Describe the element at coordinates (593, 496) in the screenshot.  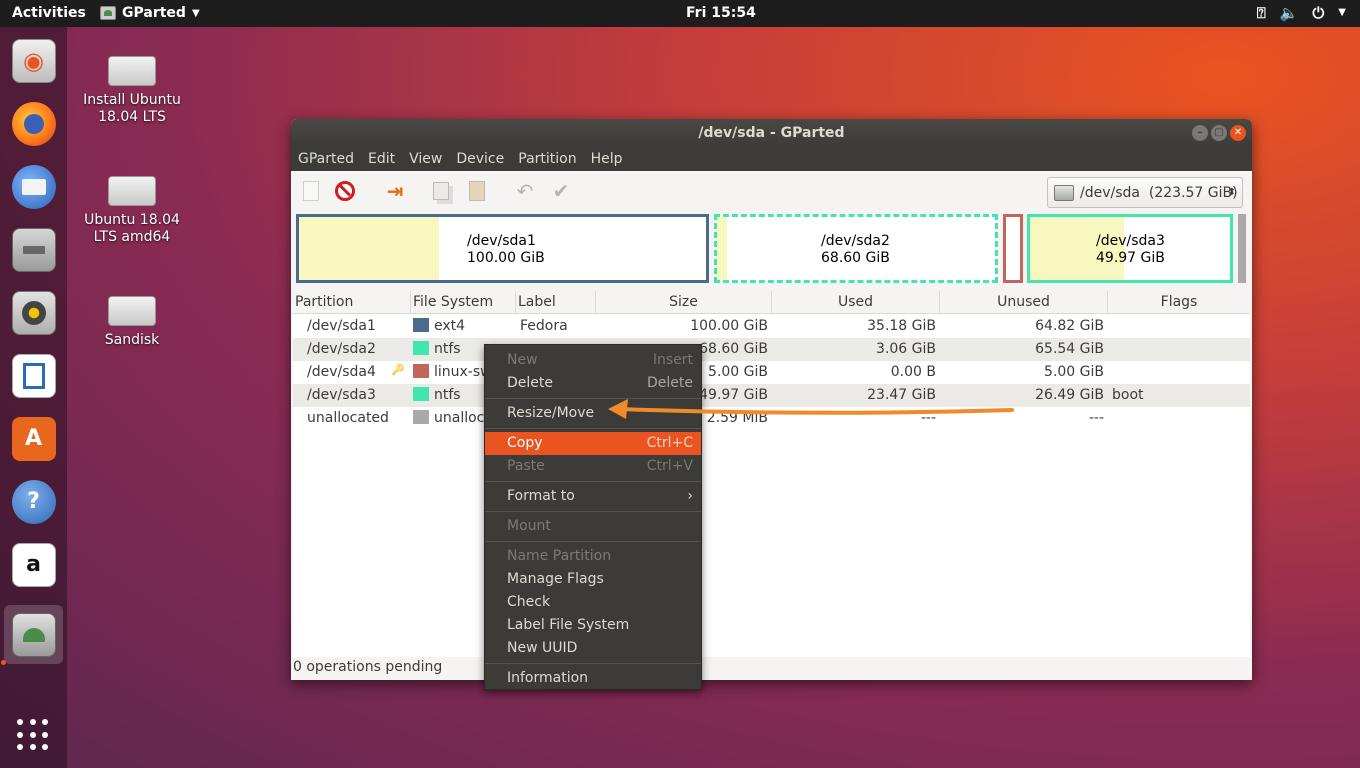
I see `menu-item-format-to: Format to ›` at that location.